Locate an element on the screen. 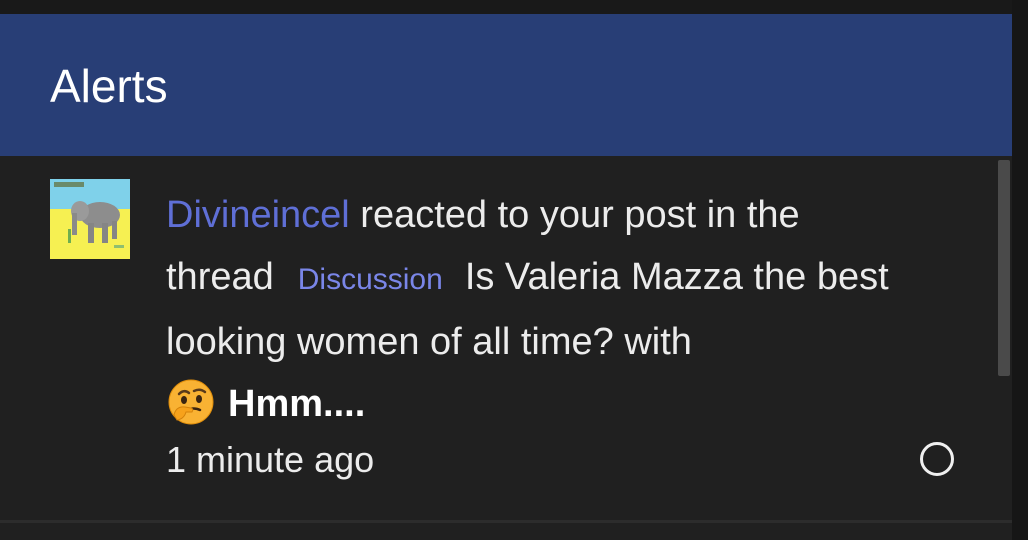  thinking-face-icon is located at coordinates (191, 402).